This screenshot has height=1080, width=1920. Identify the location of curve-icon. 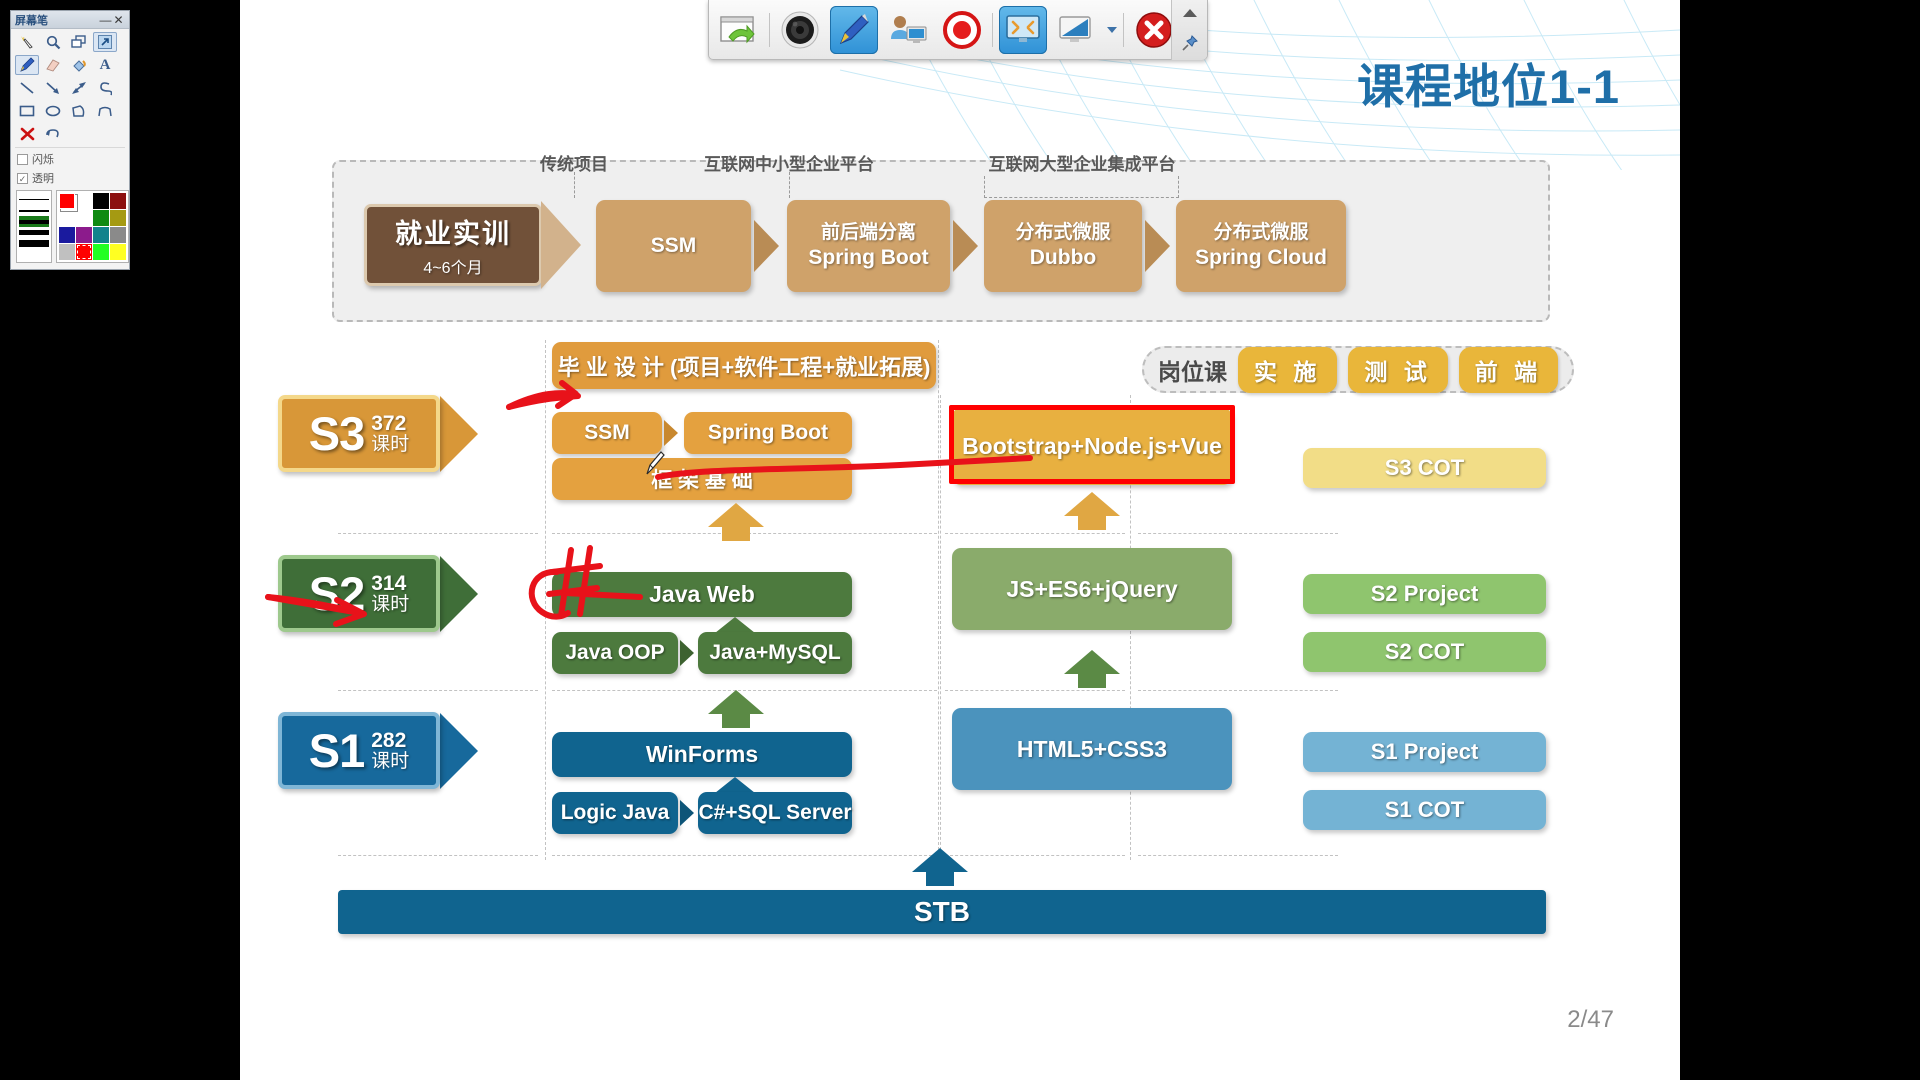
(105, 88).